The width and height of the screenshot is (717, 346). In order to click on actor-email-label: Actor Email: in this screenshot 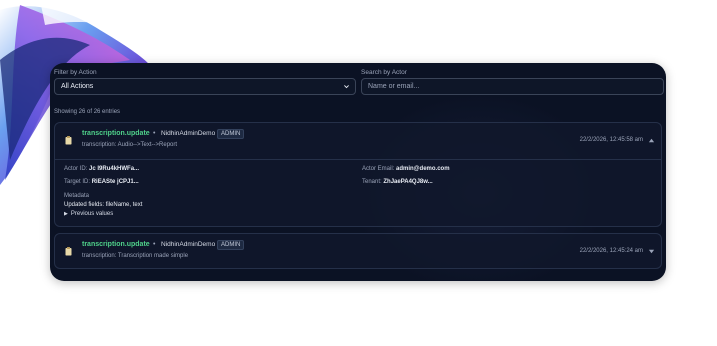, I will do `click(378, 169)`.